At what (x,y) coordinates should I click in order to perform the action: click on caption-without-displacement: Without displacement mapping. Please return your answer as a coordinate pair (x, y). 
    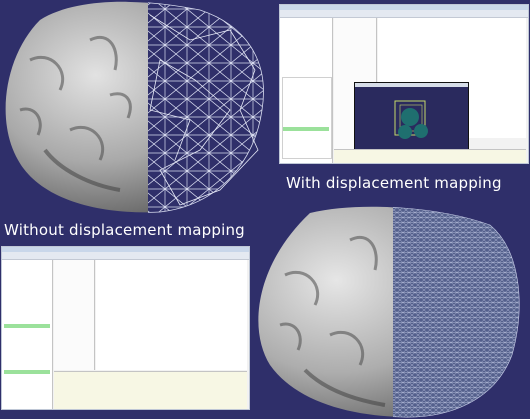
    Looking at the image, I should click on (124, 230).